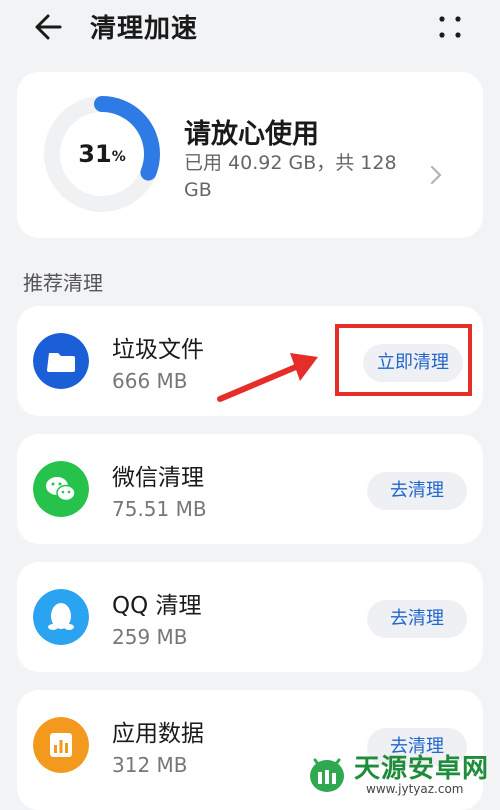  Describe the element at coordinates (61, 361) in the screenshot. I see `folder-icon` at that location.